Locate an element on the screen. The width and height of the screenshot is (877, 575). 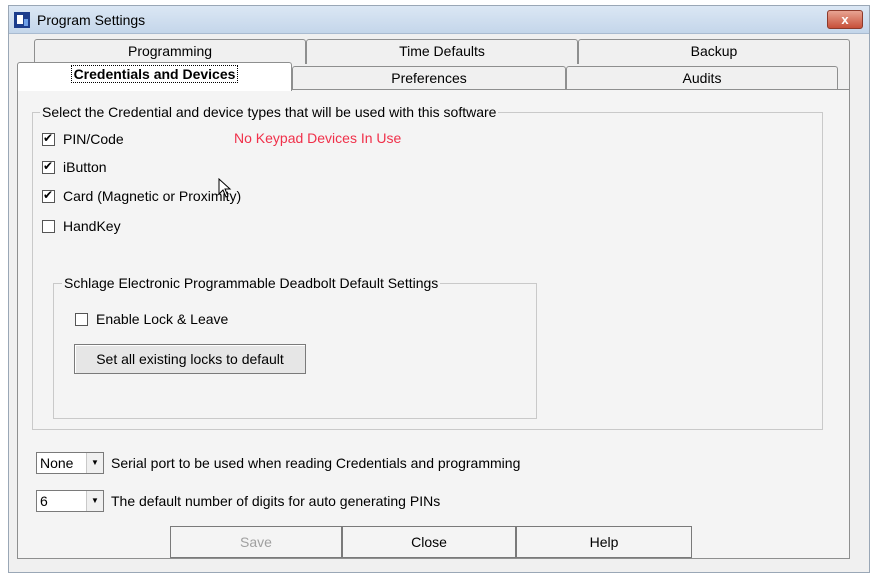
set-locks-default-button: Set all existing locks to default is located at coordinates (190, 359).